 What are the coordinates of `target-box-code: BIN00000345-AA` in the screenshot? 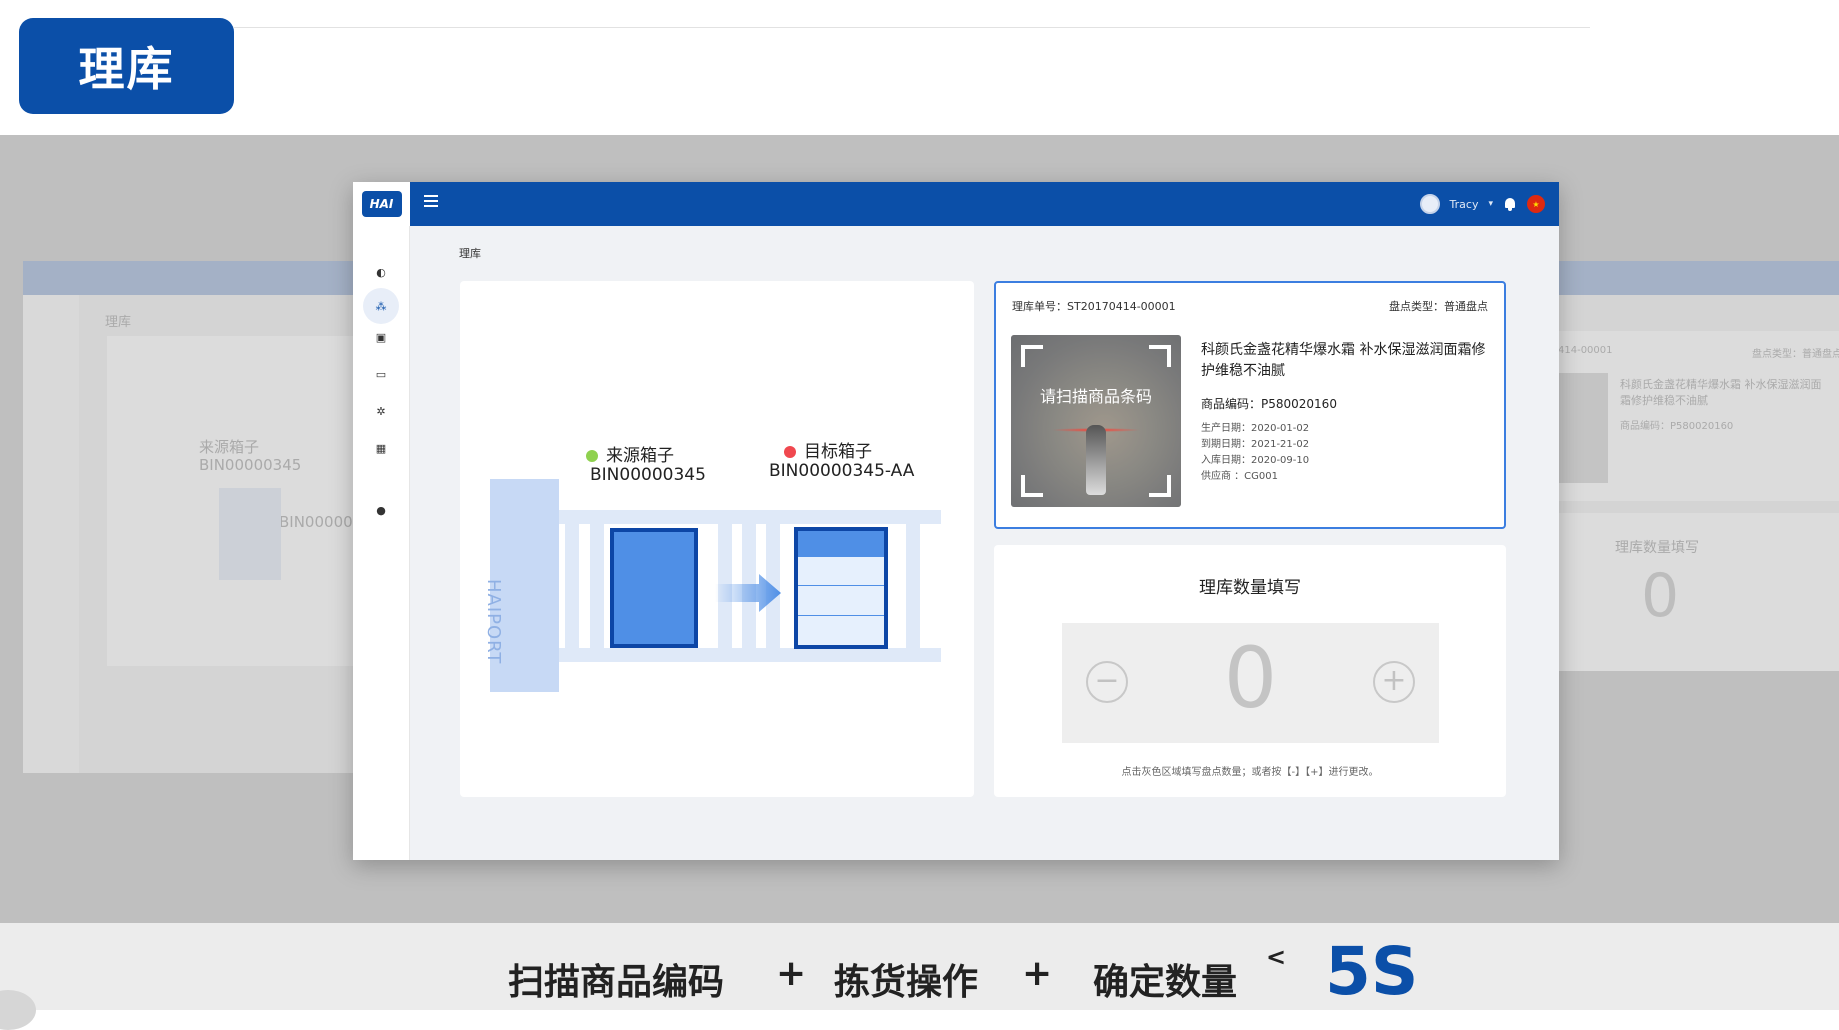 It's located at (842, 471).